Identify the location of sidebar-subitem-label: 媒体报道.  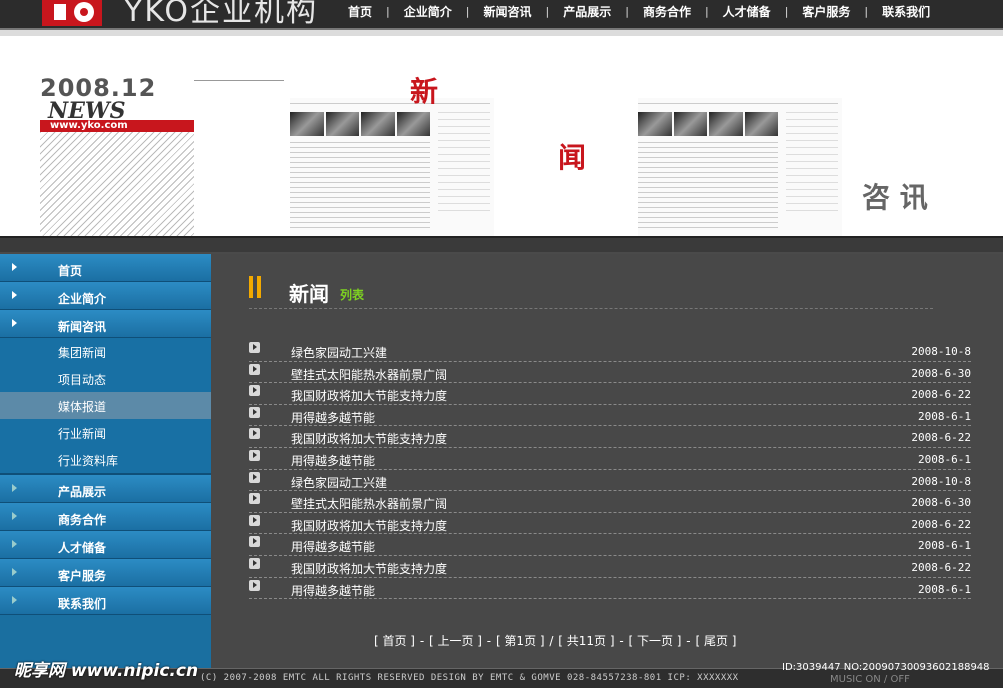
(82, 407).